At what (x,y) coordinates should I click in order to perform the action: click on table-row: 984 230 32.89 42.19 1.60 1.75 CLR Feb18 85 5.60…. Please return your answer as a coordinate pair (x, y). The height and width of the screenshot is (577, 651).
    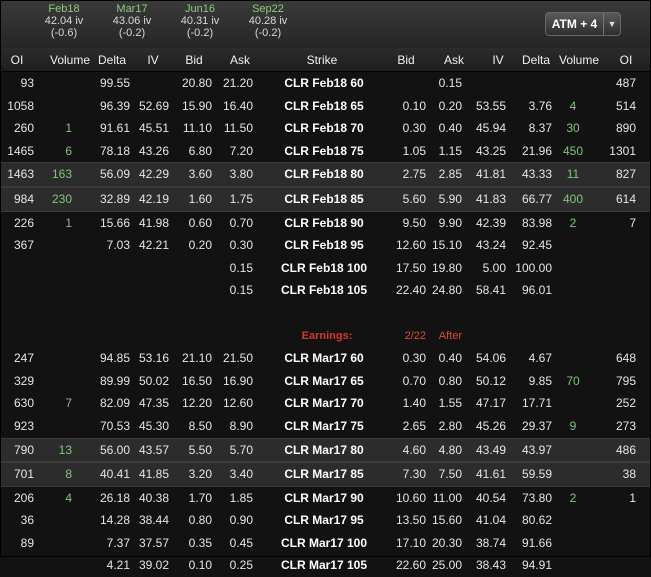
    Looking at the image, I should click on (325, 199).